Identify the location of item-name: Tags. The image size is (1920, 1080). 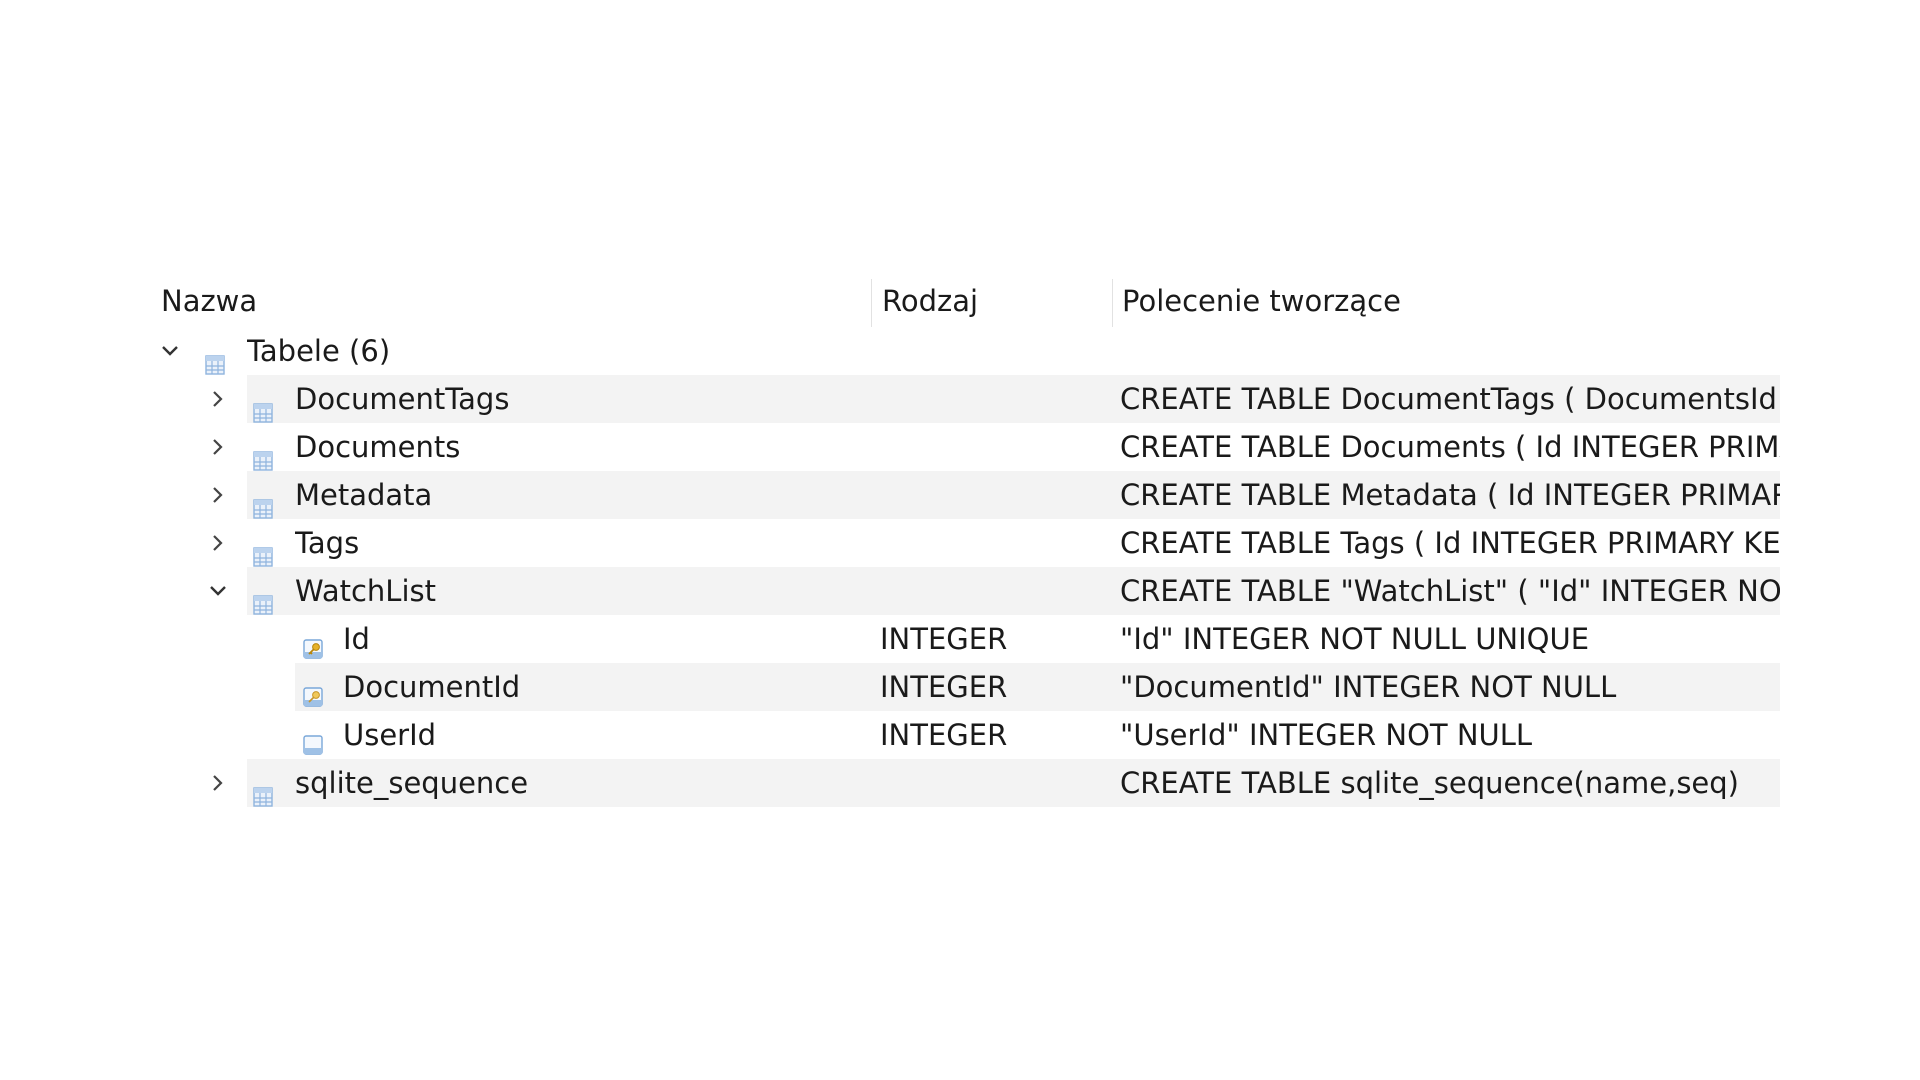
(327, 543).